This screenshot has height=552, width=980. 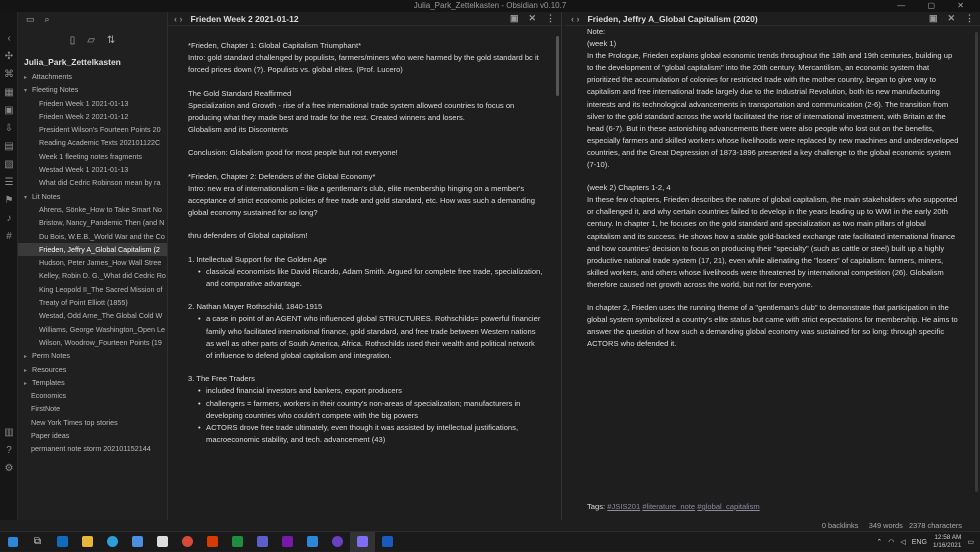 What do you see at coordinates (337, 542) in the screenshot?
I see `media-app-icon` at bounding box center [337, 542].